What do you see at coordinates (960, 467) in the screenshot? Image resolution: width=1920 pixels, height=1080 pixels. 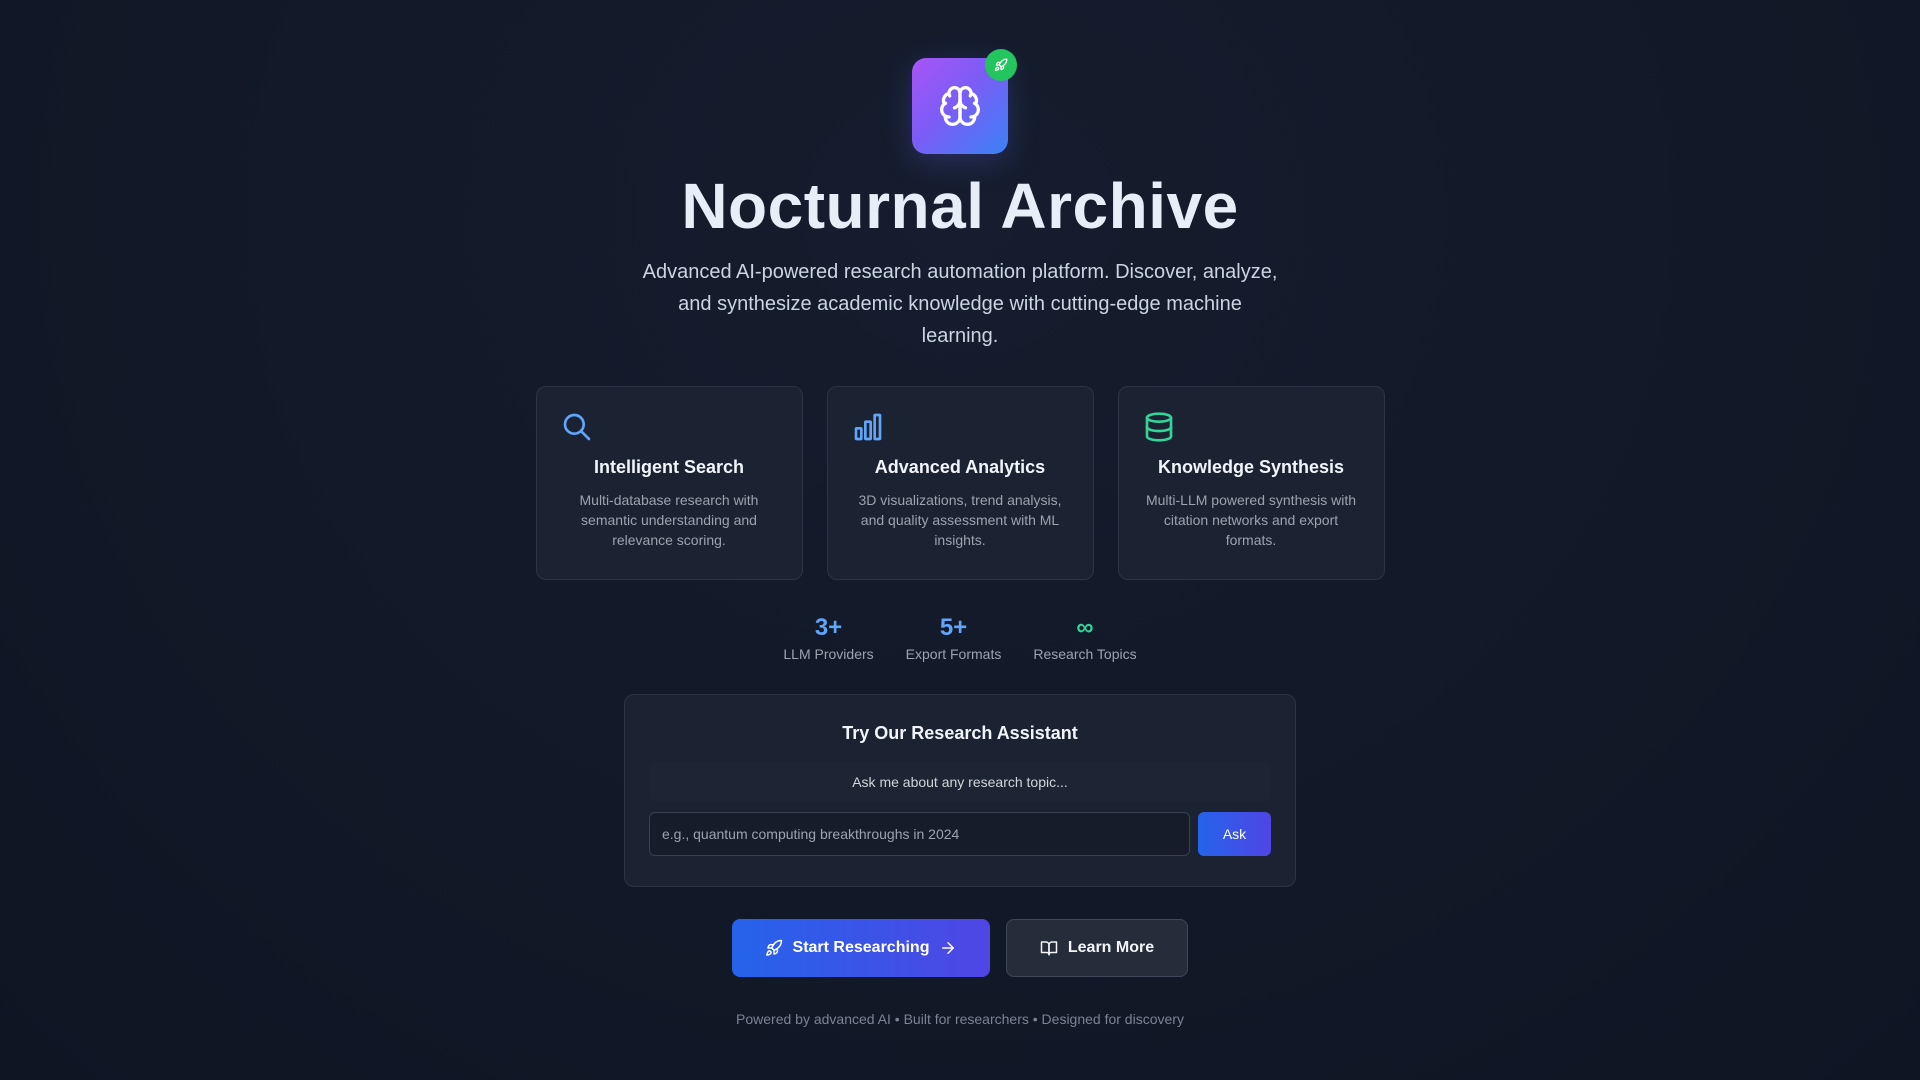 I see `feature-title: Advanced Analytics` at bounding box center [960, 467].